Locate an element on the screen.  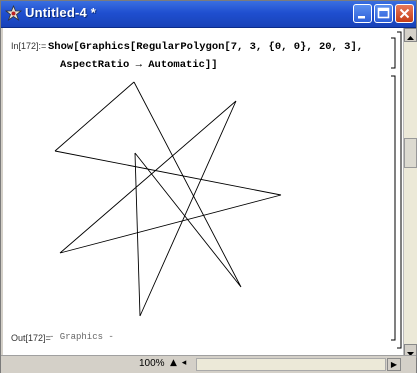
window-title: Untitled-4 * is located at coordinates (61, 12).